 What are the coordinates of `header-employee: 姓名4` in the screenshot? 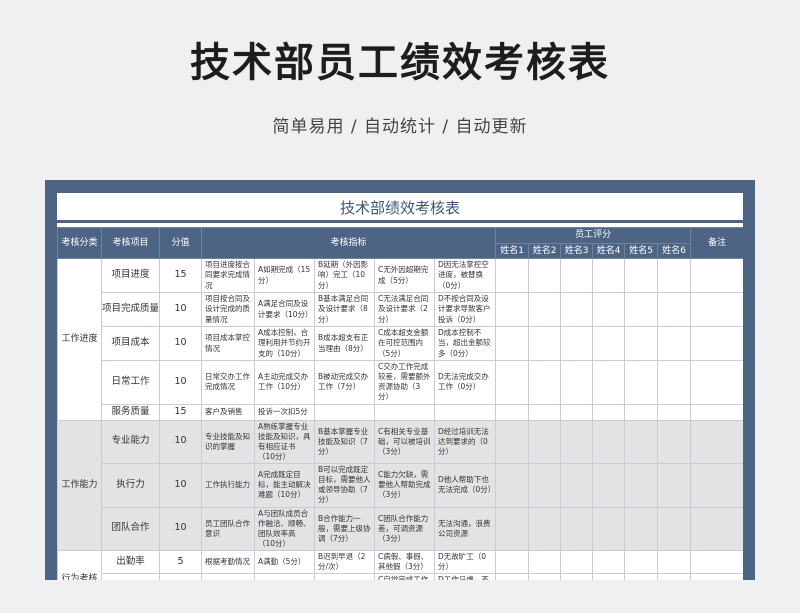 It's located at (609, 251).